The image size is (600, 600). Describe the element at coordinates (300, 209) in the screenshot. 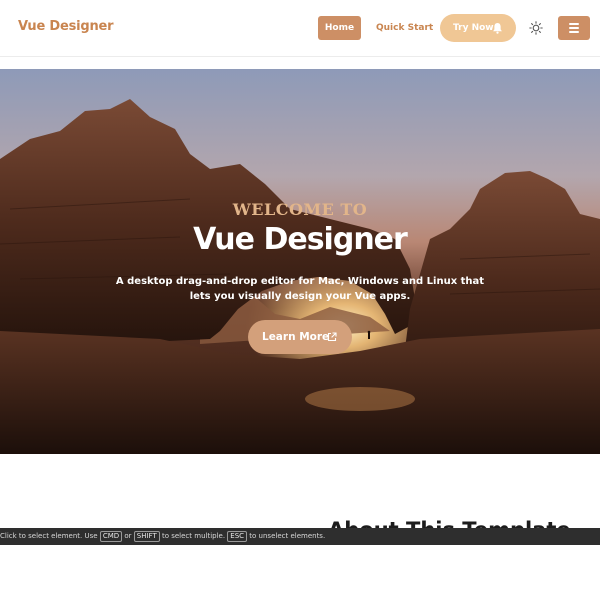

I see `hero-kicker: WELCOME TO` at that location.